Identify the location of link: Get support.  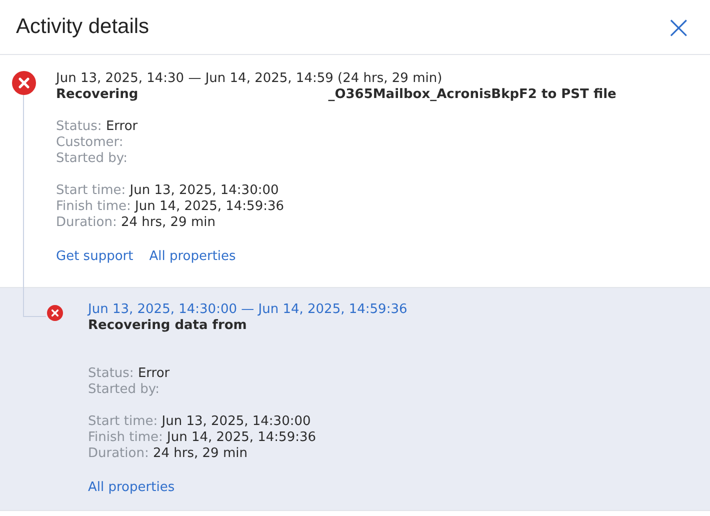
(95, 257).